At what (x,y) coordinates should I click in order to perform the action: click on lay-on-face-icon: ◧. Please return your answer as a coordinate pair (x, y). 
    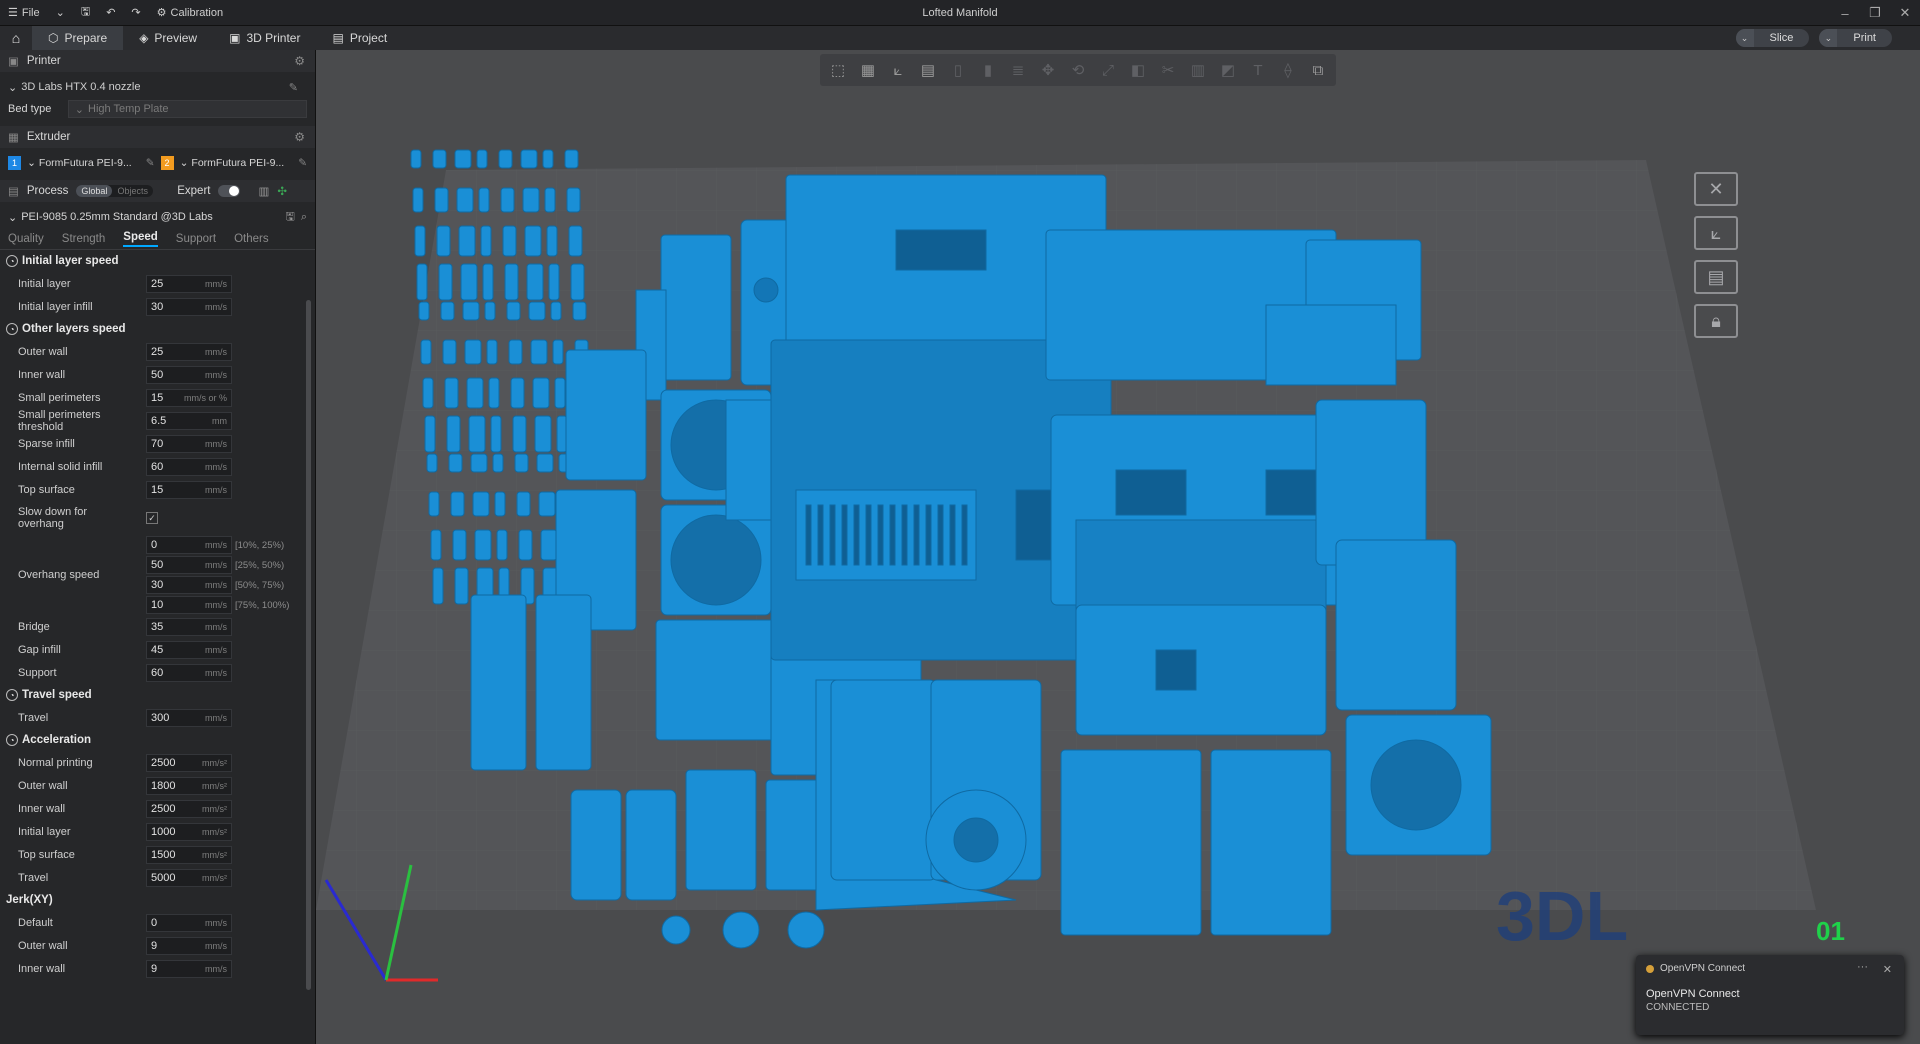
    Looking at the image, I should click on (1138, 70).